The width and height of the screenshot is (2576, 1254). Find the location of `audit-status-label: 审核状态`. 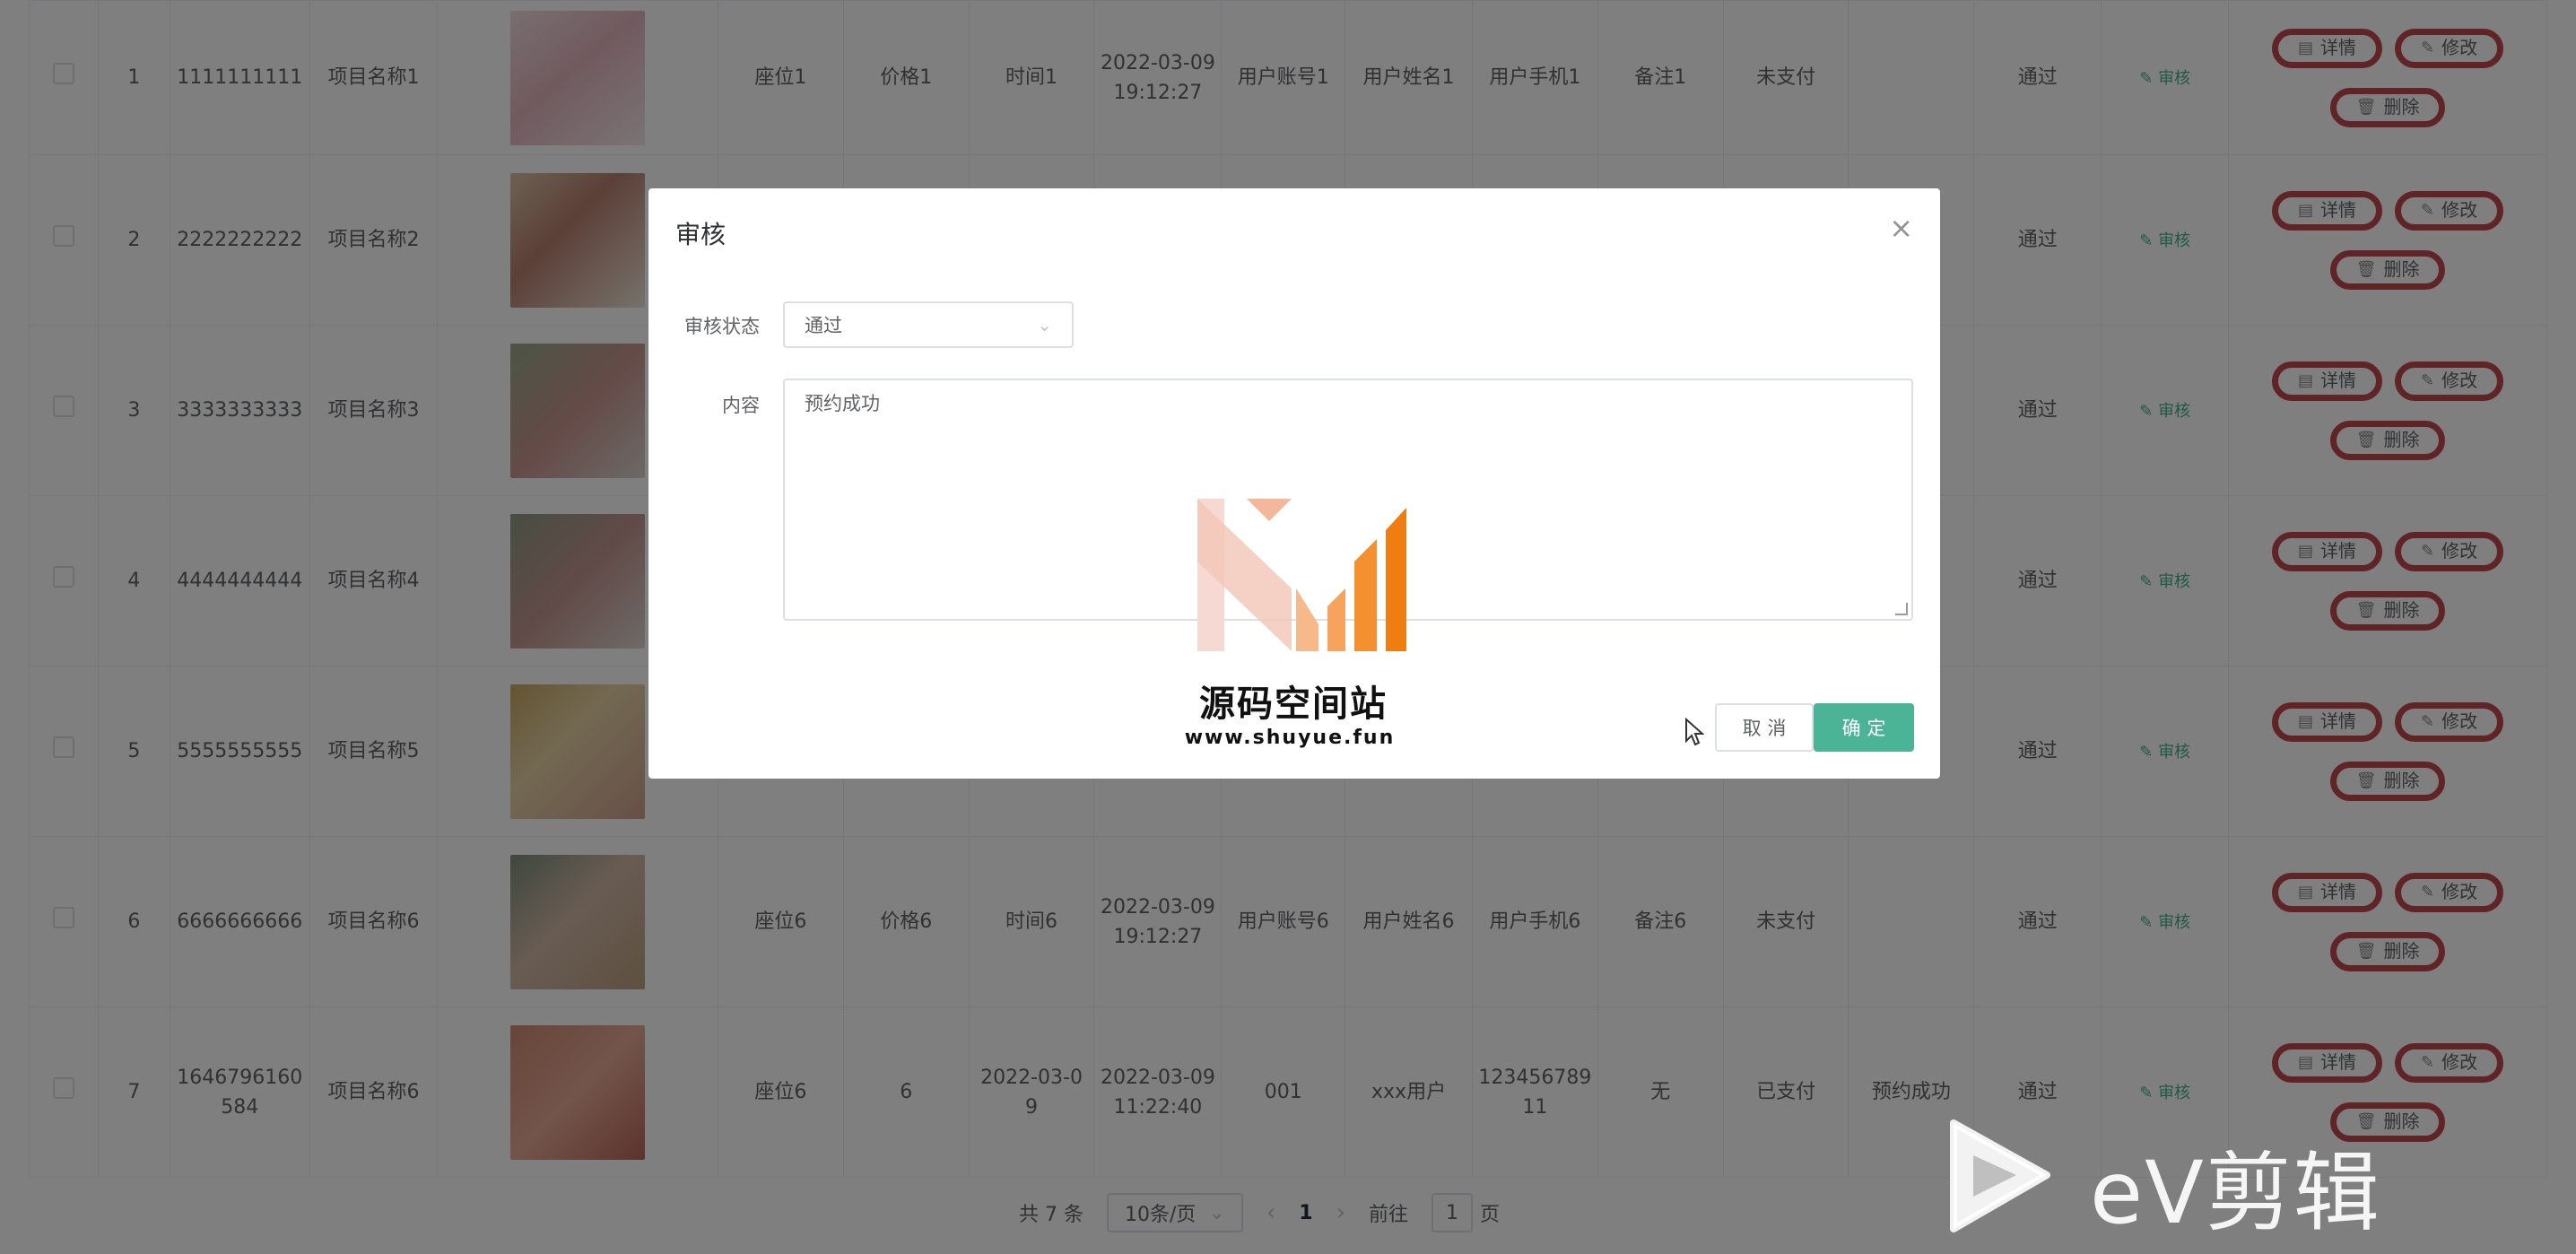

audit-status-label: 审核状态 is located at coordinates (722, 326).